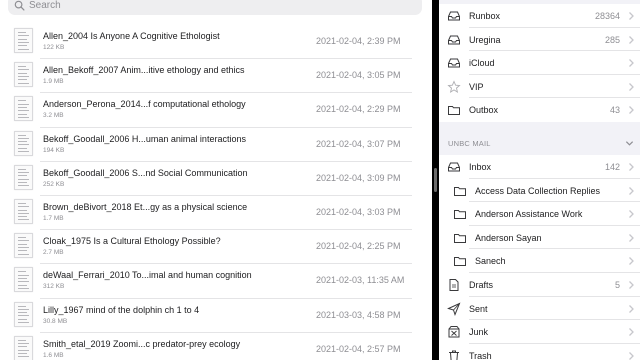 The image size is (640, 360). Describe the element at coordinates (358, 109) in the screenshot. I see `file-date: 2021-02-04, 2:29 PM` at that location.